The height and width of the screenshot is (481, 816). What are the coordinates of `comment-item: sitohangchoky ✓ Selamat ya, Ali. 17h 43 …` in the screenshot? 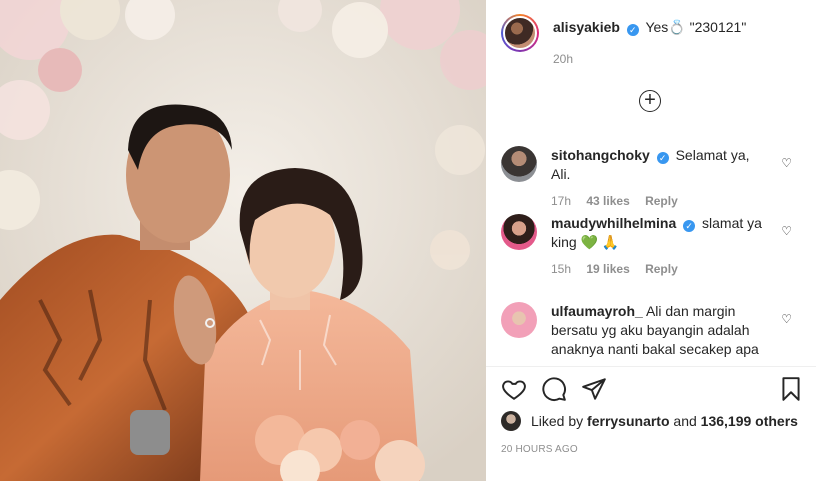 It's located at (653, 178).